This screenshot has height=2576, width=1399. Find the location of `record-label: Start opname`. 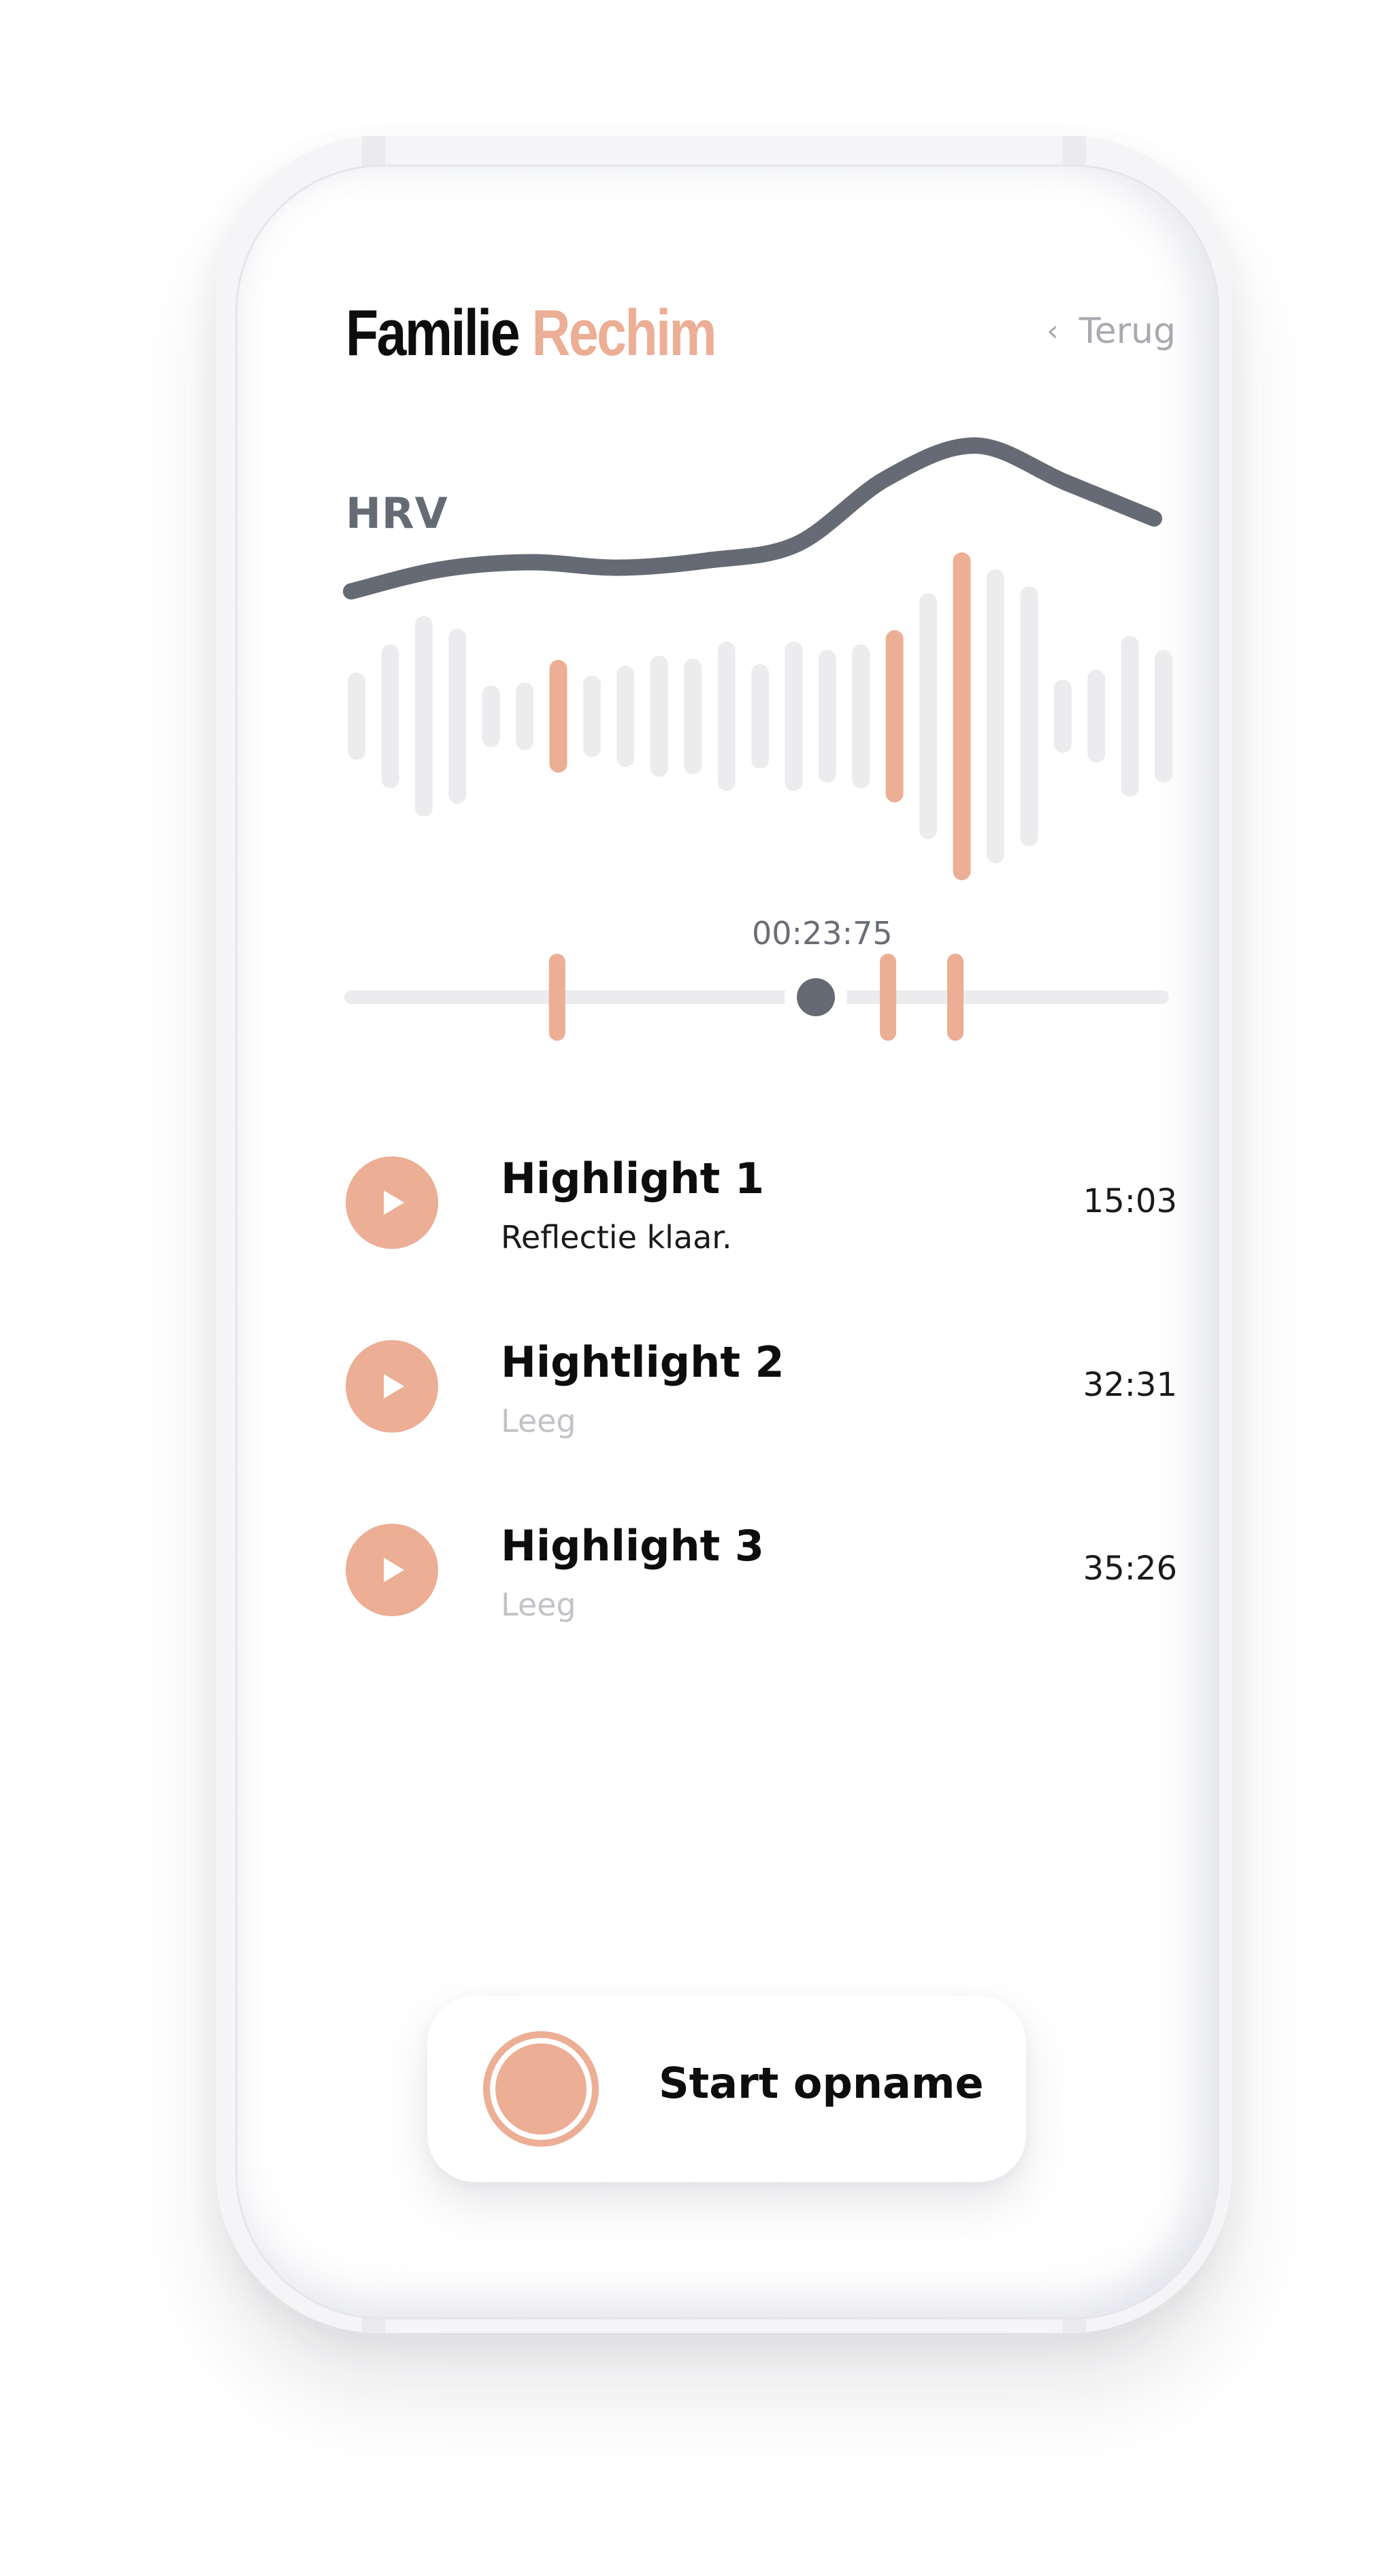

record-label: Start opname is located at coordinates (821, 2083).